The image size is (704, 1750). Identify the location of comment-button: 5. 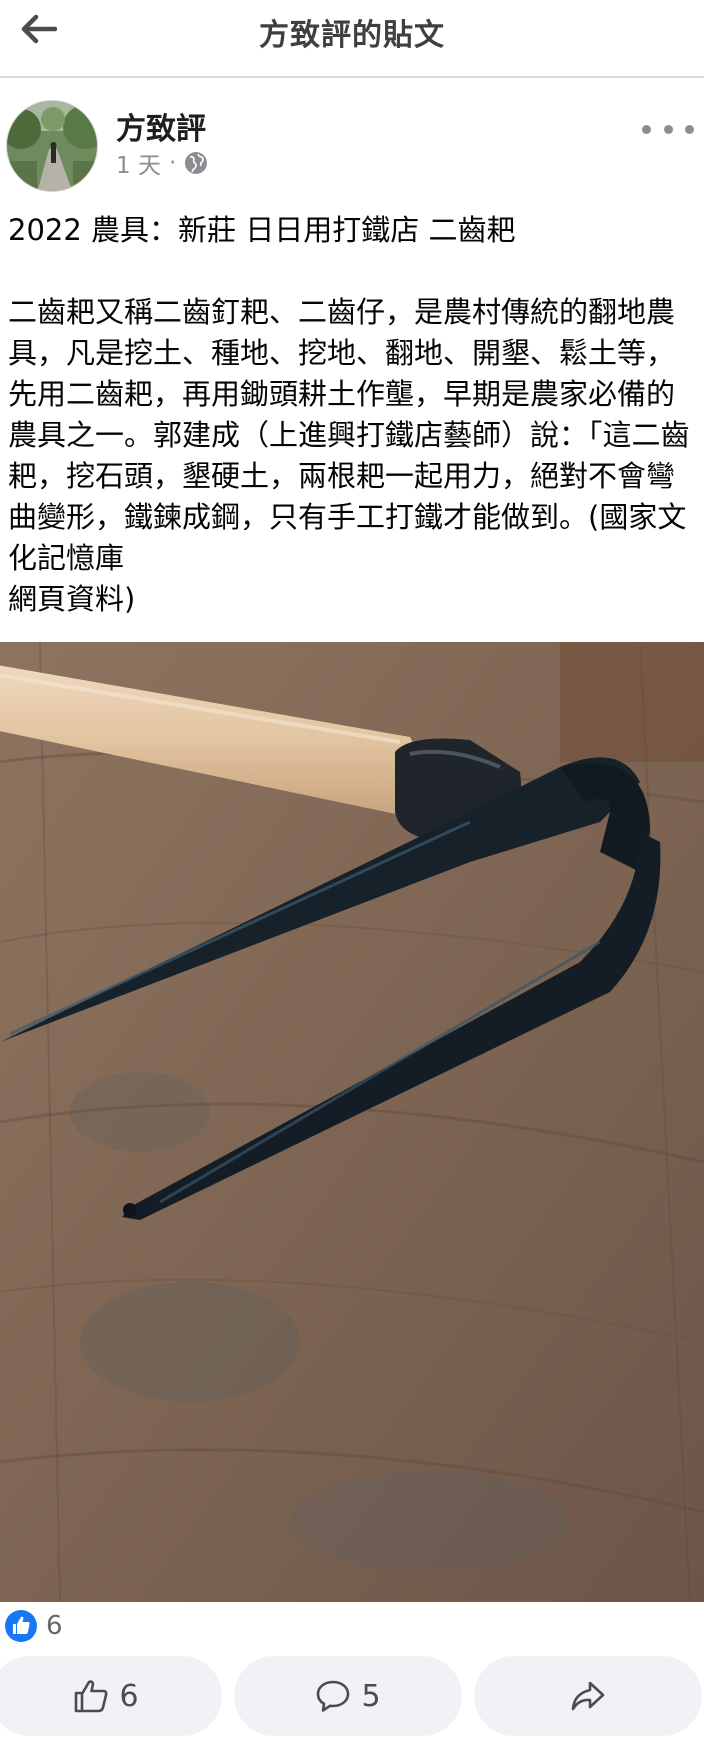
(348, 1696).